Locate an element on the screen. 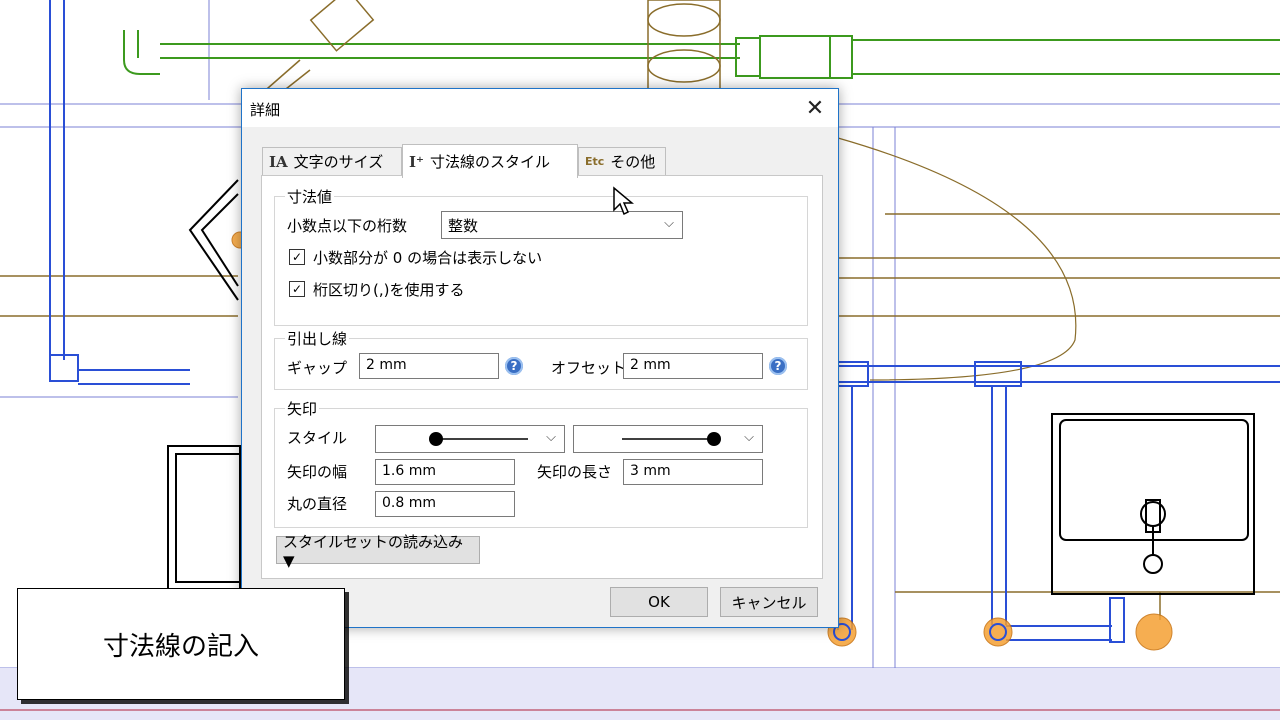 The height and width of the screenshot is (720, 1280). text-size-icon: IA is located at coordinates (278, 161).